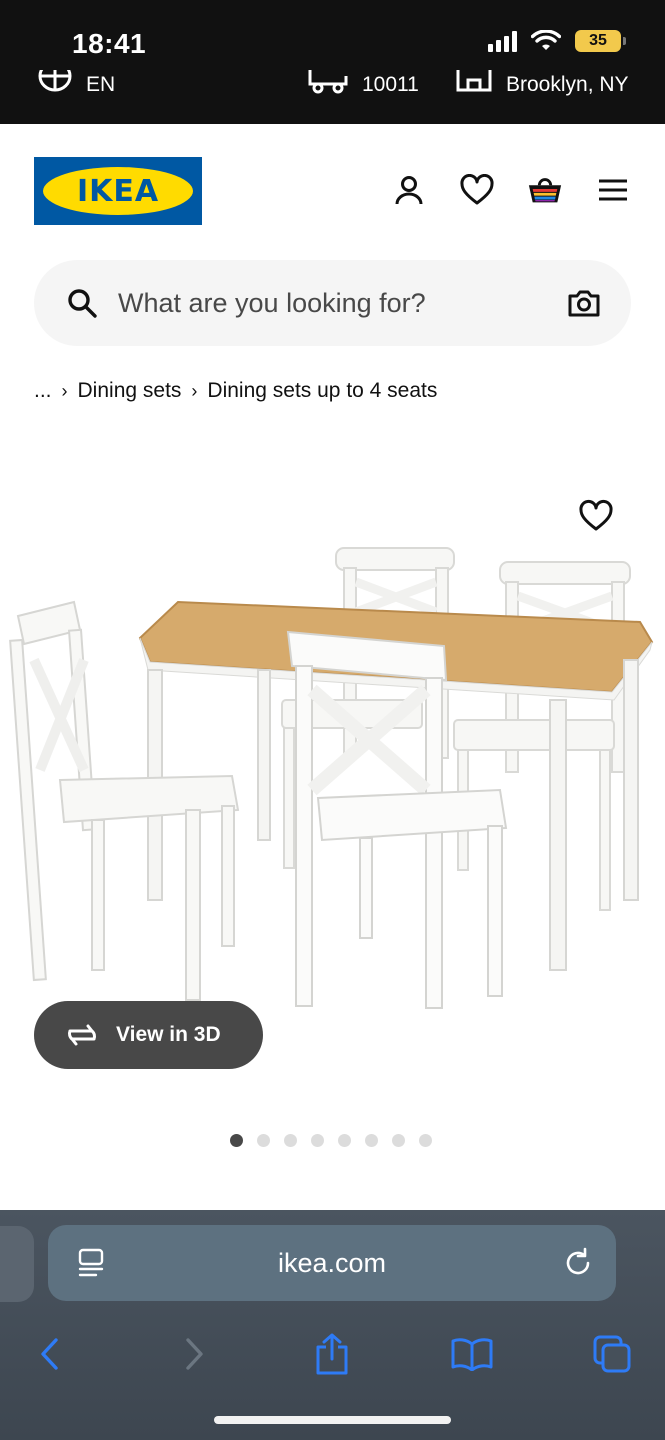 The height and width of the screenshot is (1440, 665). I want to click on utility-strip: EN 10011 Brooklyn, NY, so click(332, 85).